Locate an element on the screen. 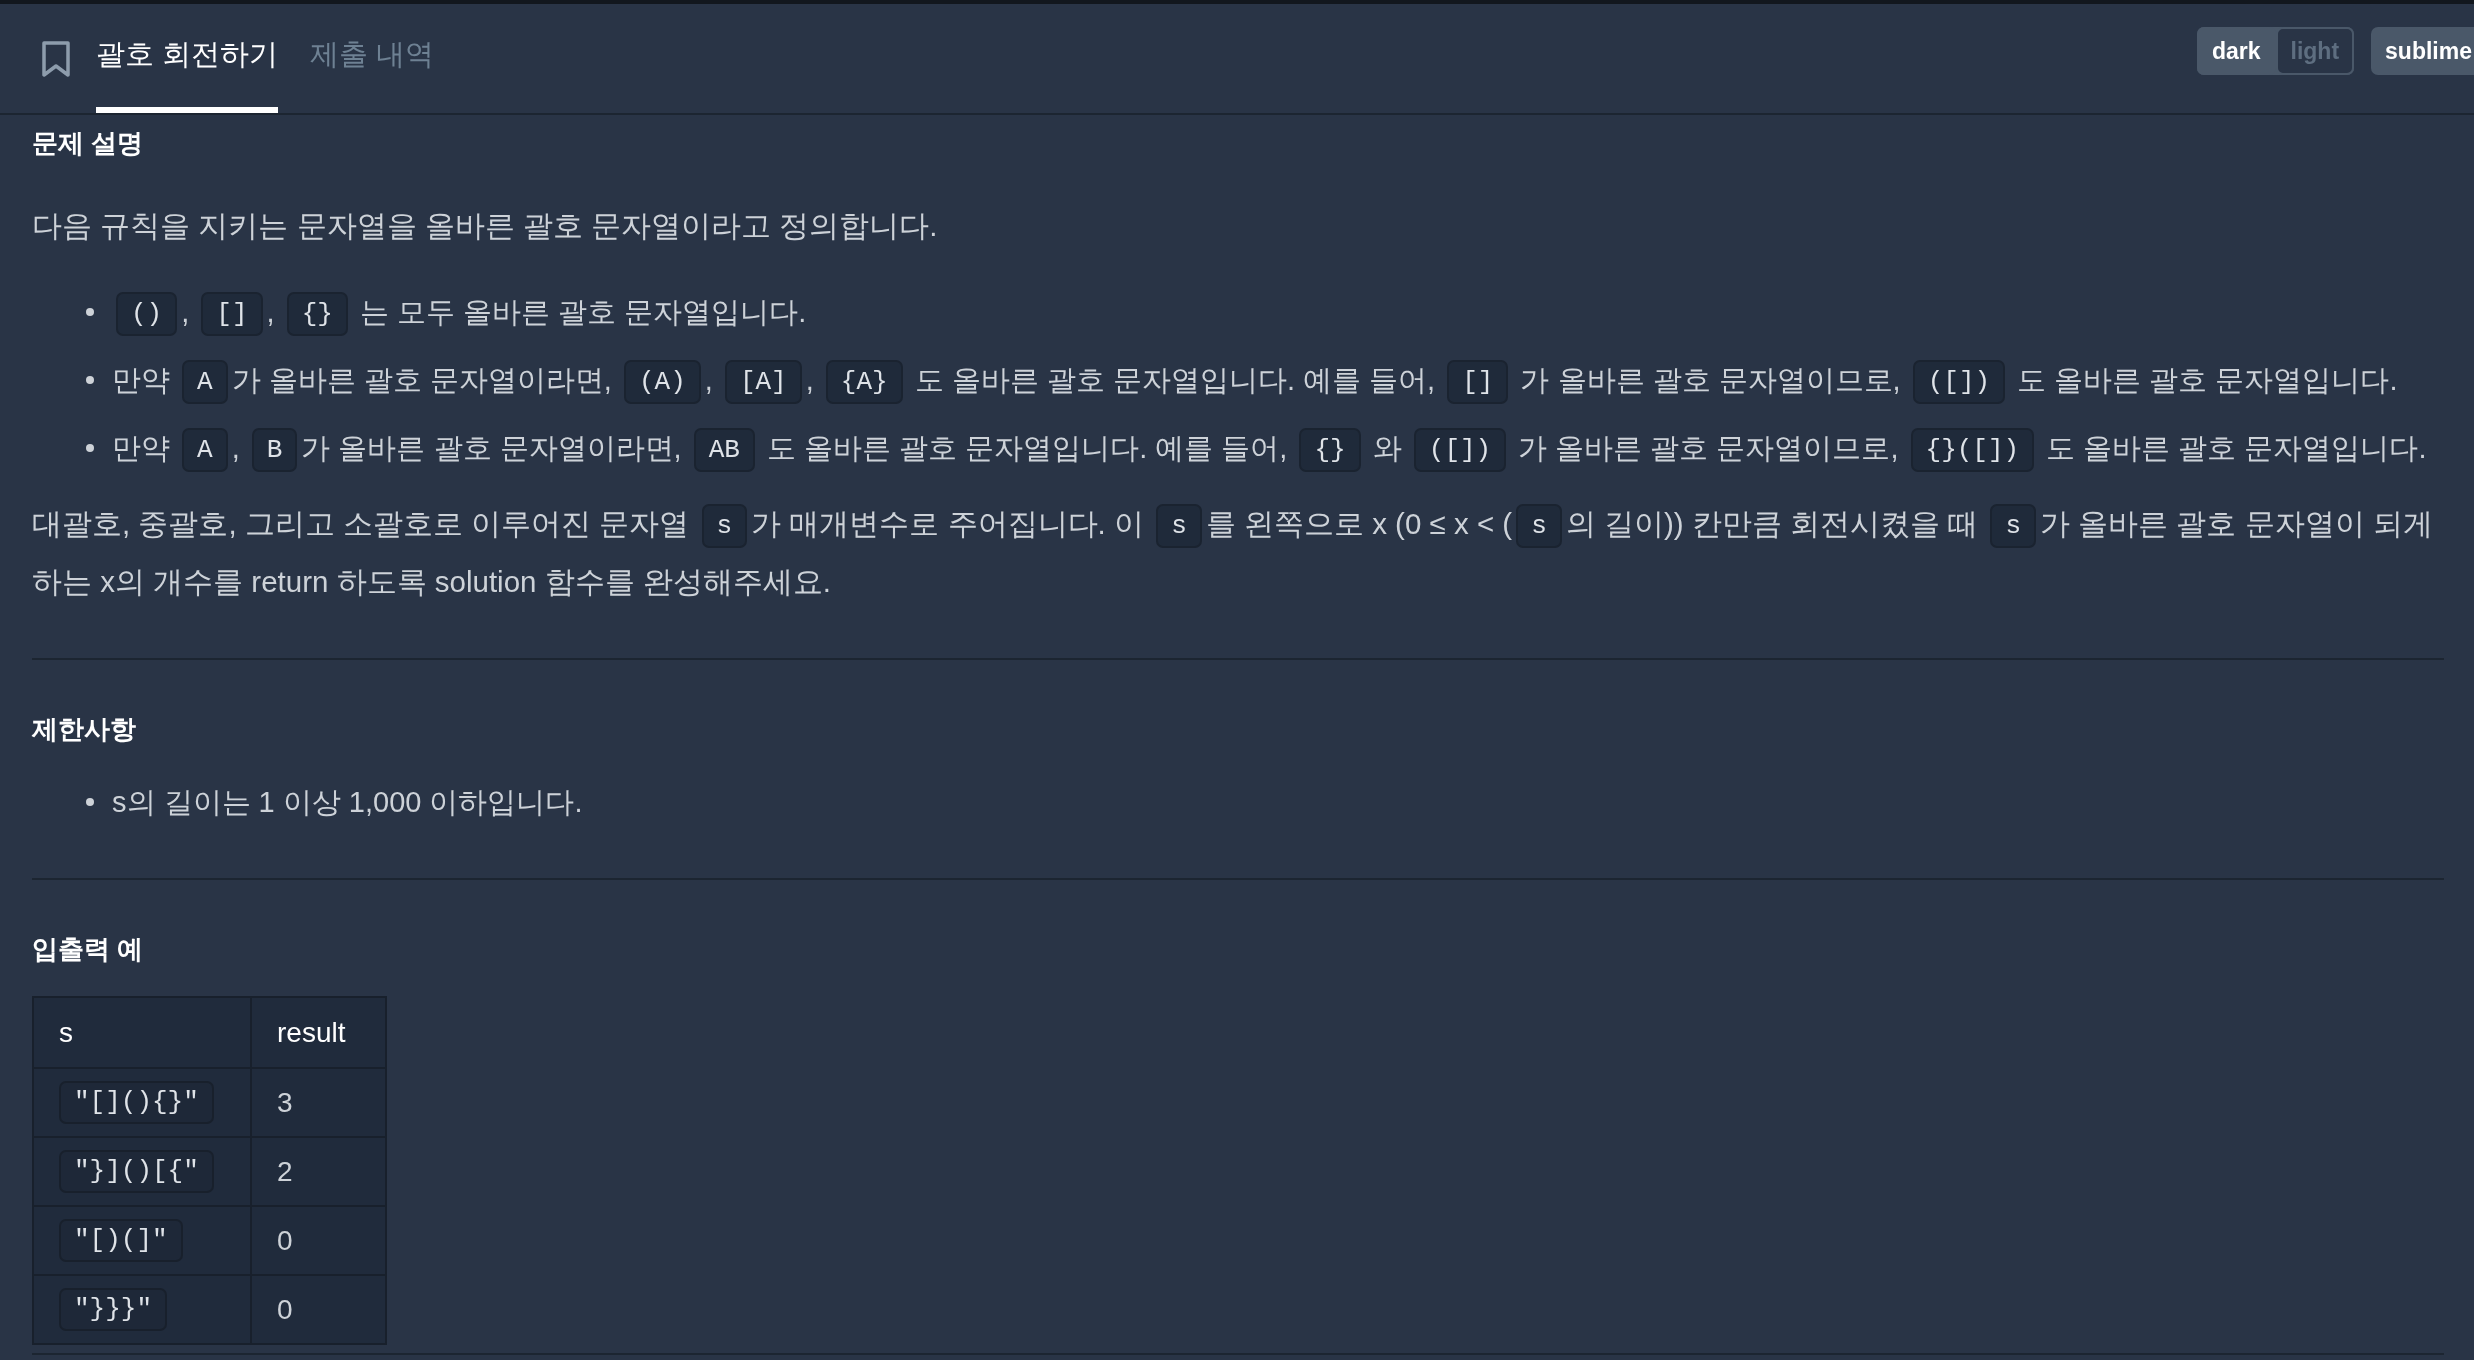 The image size is (2474, 1360). table-cell: 3 is located at coordinates (318, 1102).